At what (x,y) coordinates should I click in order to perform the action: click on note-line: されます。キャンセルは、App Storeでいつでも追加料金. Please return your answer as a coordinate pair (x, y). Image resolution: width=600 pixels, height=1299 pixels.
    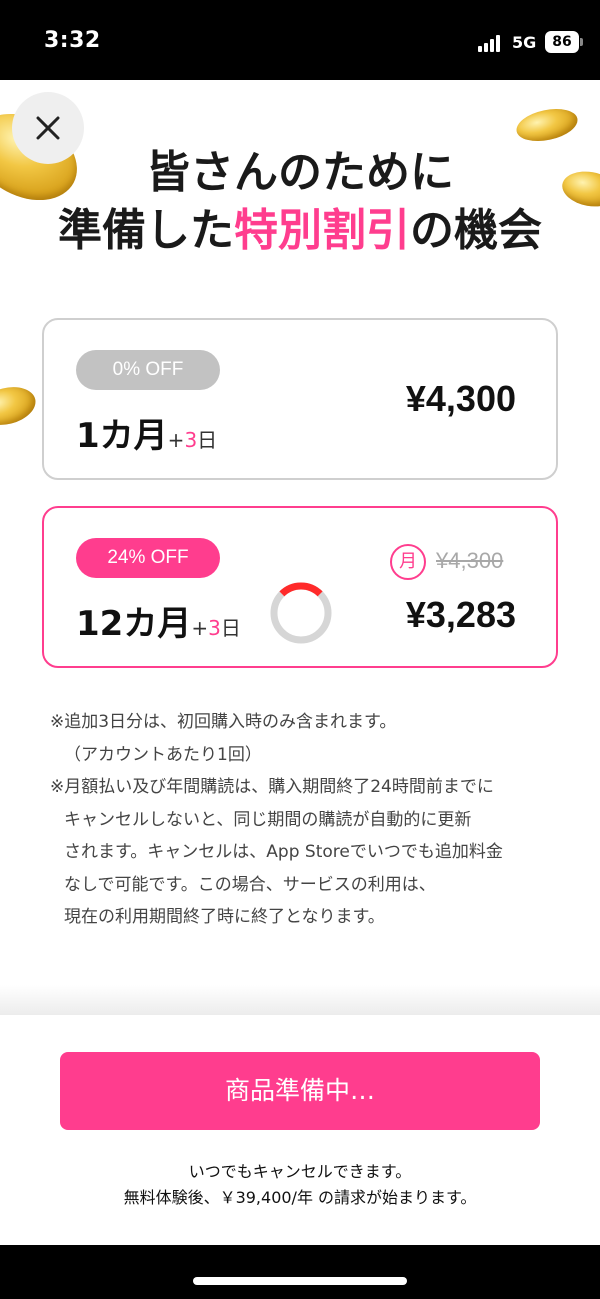
    Looking at the image, I should click on (283, 852).